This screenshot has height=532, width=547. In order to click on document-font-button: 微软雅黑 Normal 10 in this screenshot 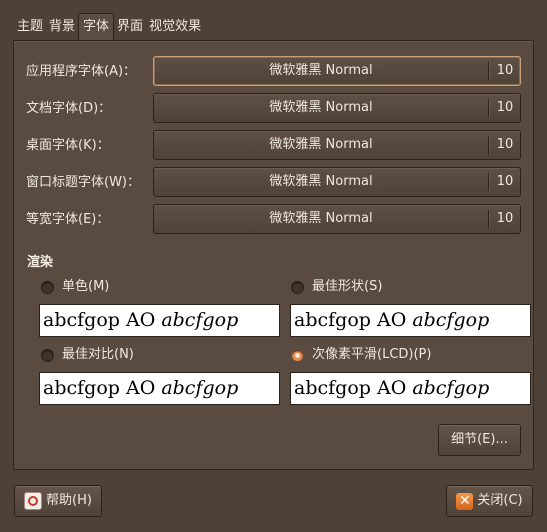, I will do `click(337, 108)`.